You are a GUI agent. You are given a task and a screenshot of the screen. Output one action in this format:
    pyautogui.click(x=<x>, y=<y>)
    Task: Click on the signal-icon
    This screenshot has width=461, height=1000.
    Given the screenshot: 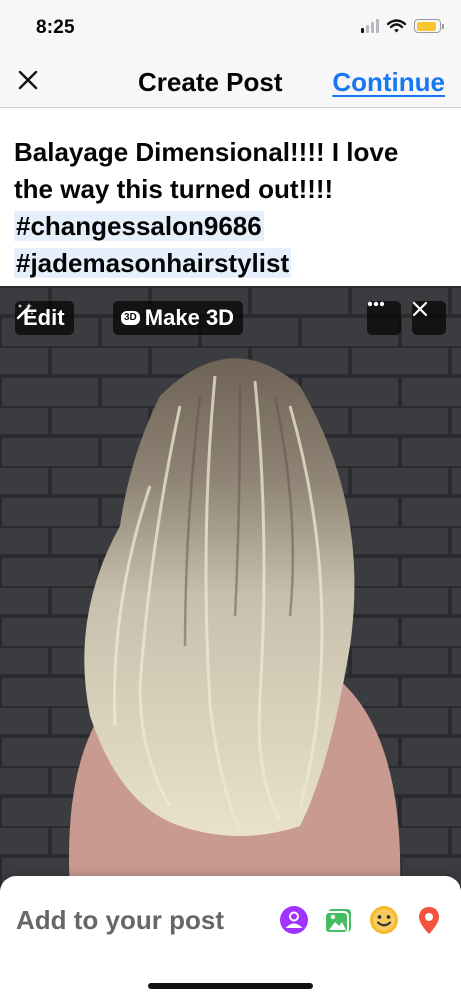 What is the action you would take?
    pyautogui.click(x=370, y=26)
    